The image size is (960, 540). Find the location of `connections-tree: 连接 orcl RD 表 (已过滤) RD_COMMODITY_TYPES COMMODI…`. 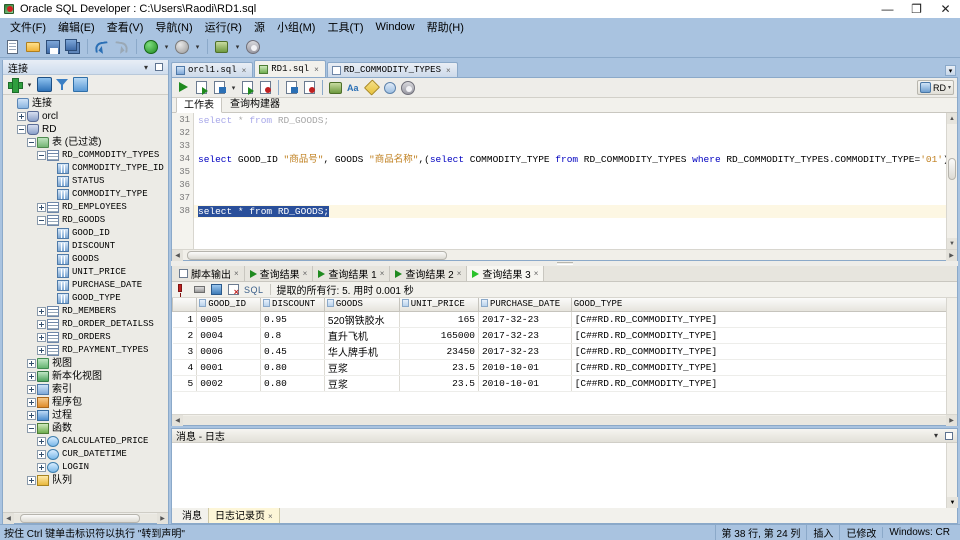

connections-tree: 连接 orcl RD 表 (已过滤) RD_COMMODITY_TYPES COMMODI… is located at coordinates (85, 303).